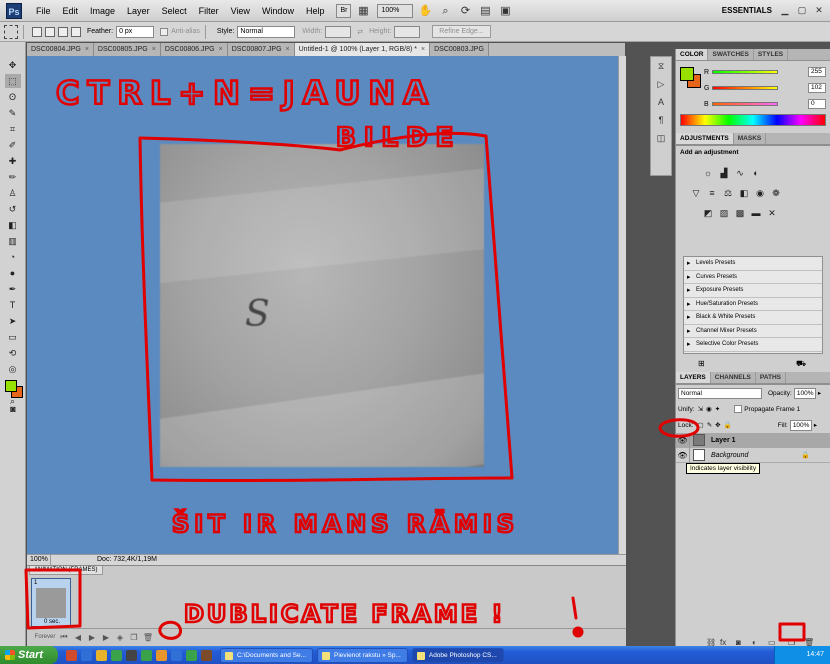 The height and width of the screenshot is (664, 830). Describe the element at coordinates (753, 120) in the screenshot. I see `color-spectrum-bar` at that location.